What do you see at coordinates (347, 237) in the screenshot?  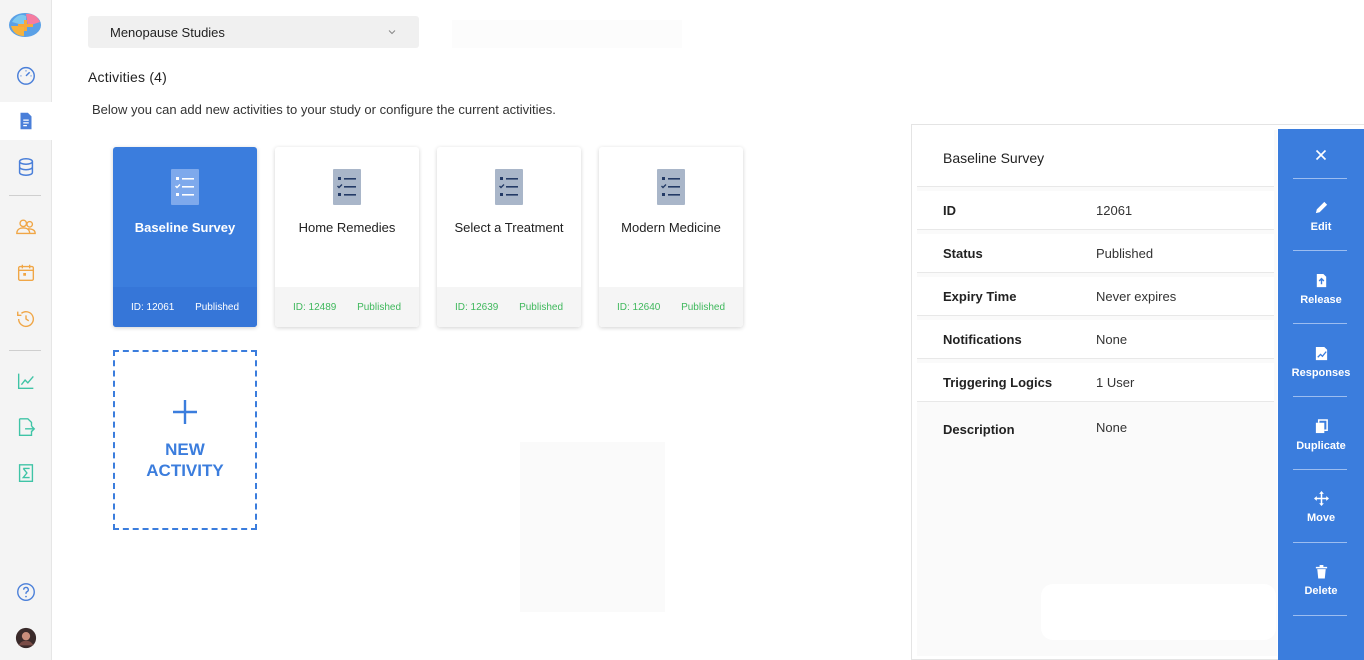 I see `activity-card: Home Remedies ID: 12489 Published` at bounding box center [347, 237].